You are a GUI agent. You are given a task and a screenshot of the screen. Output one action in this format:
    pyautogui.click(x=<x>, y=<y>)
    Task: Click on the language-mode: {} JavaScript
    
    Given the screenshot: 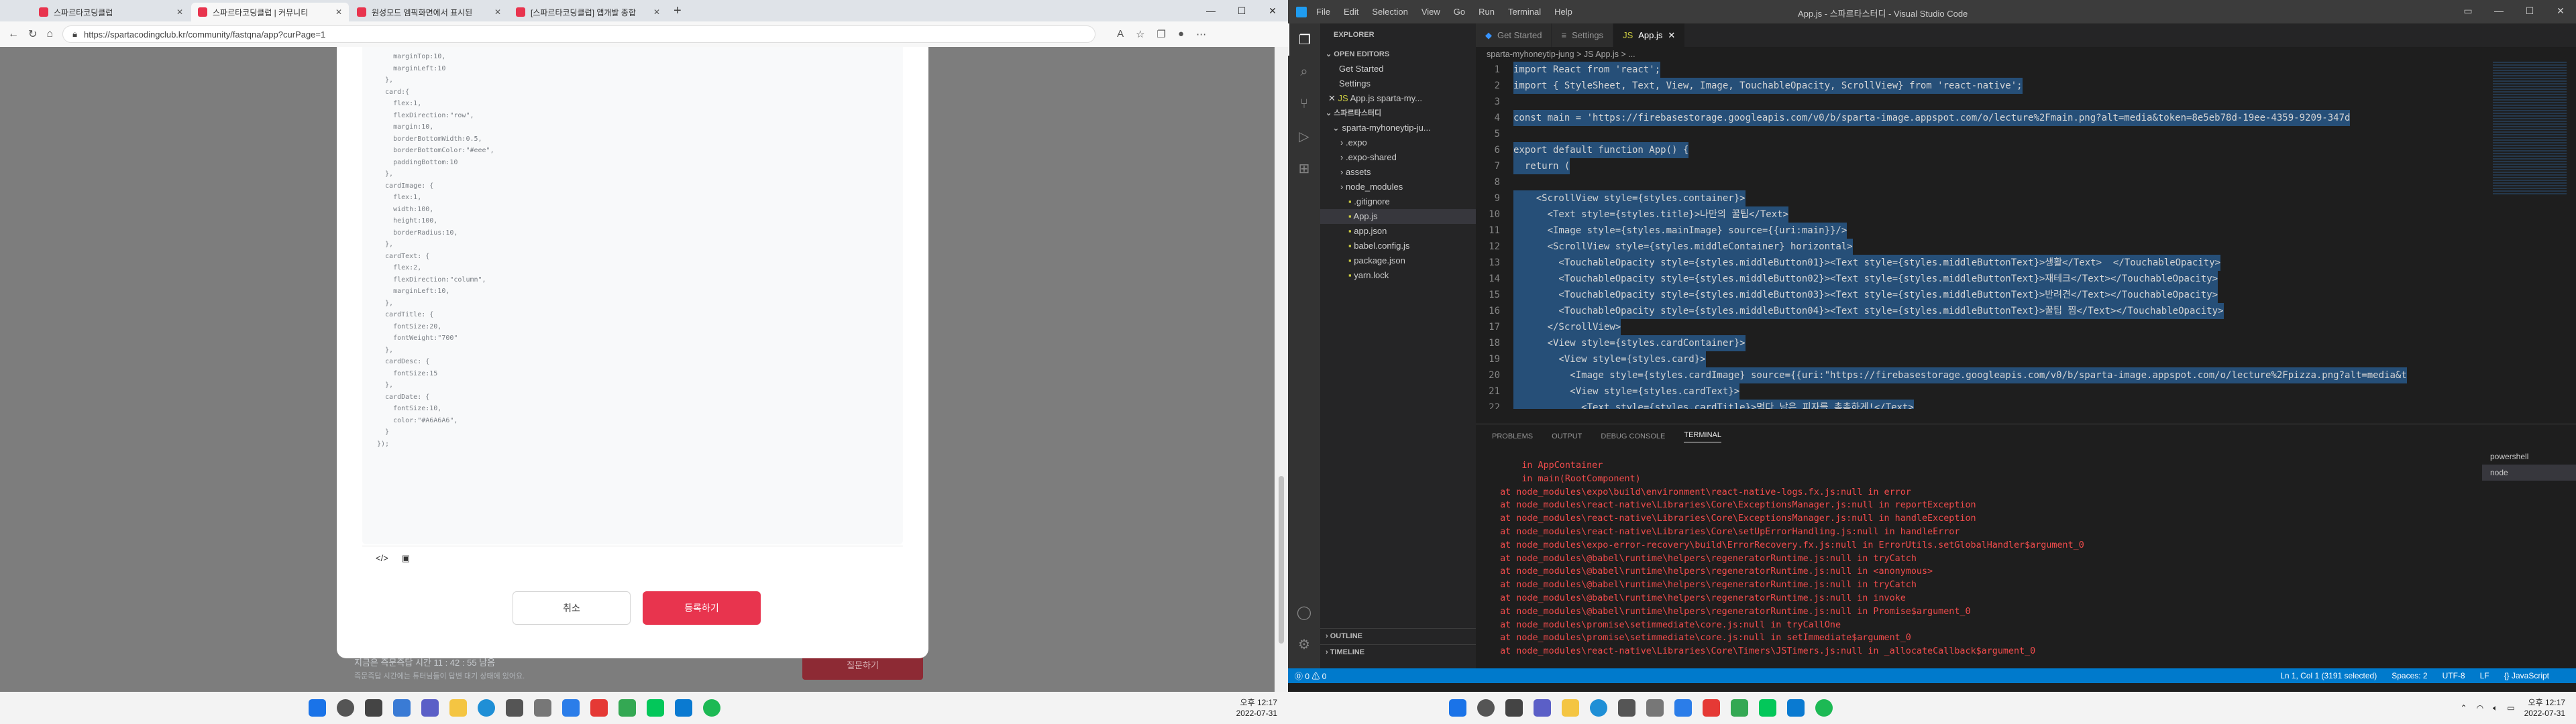 What is the action you would take?
    pyautogui.click(x=2526, y=675)
    